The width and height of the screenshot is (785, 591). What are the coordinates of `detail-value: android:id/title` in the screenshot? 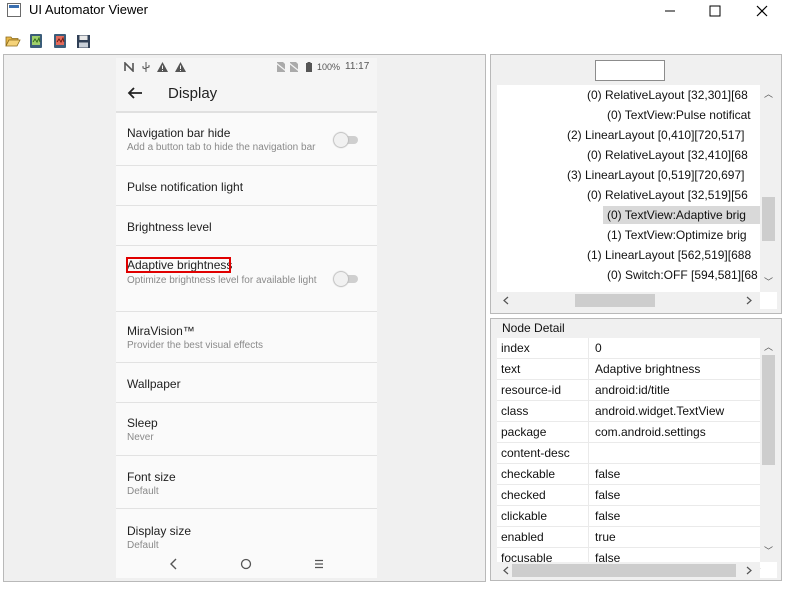 It's located at (632, 390).